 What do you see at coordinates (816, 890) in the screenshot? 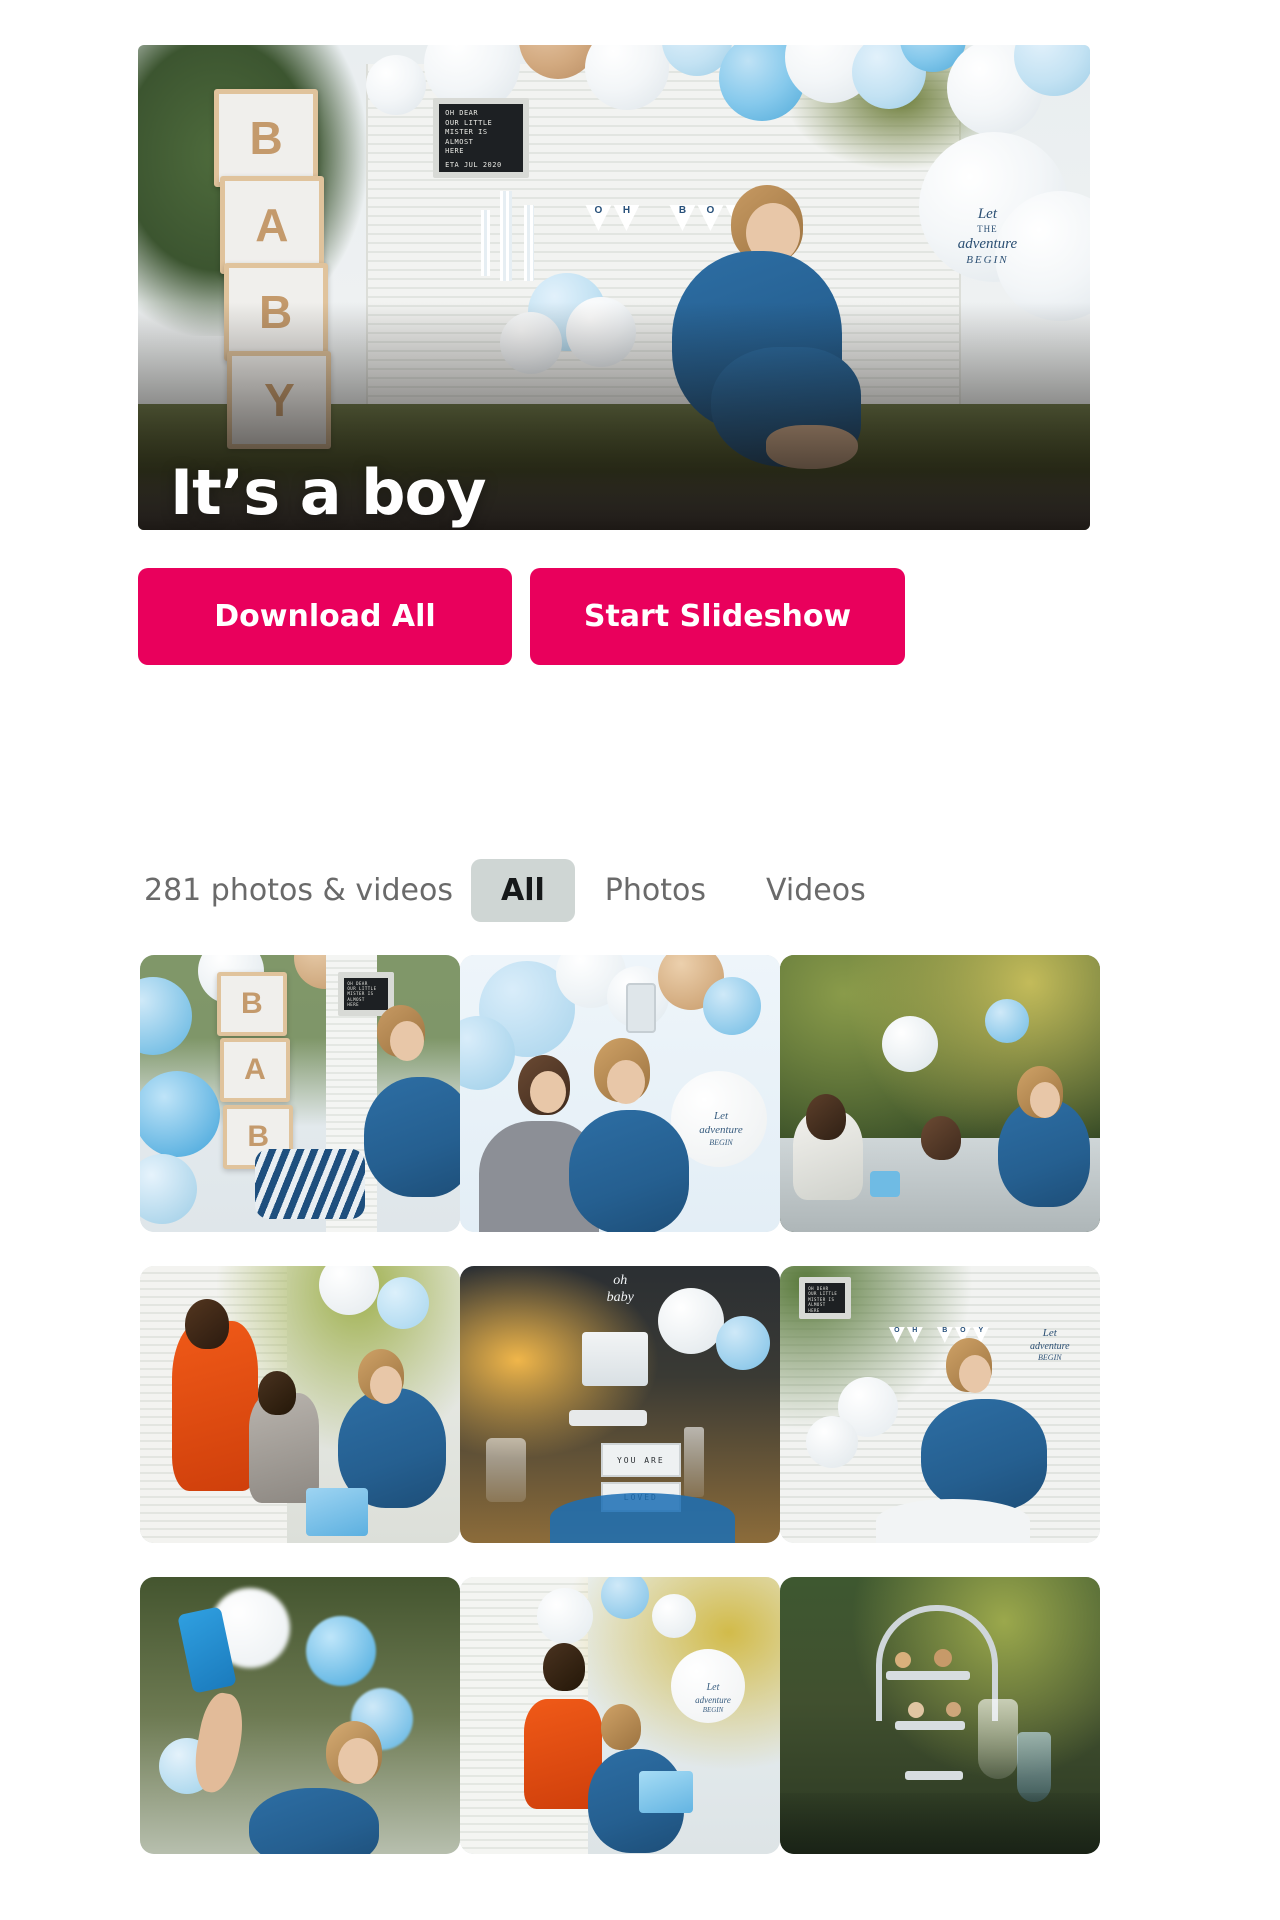
I see `tab-videos: Videos` at bounding box center [816, 890].